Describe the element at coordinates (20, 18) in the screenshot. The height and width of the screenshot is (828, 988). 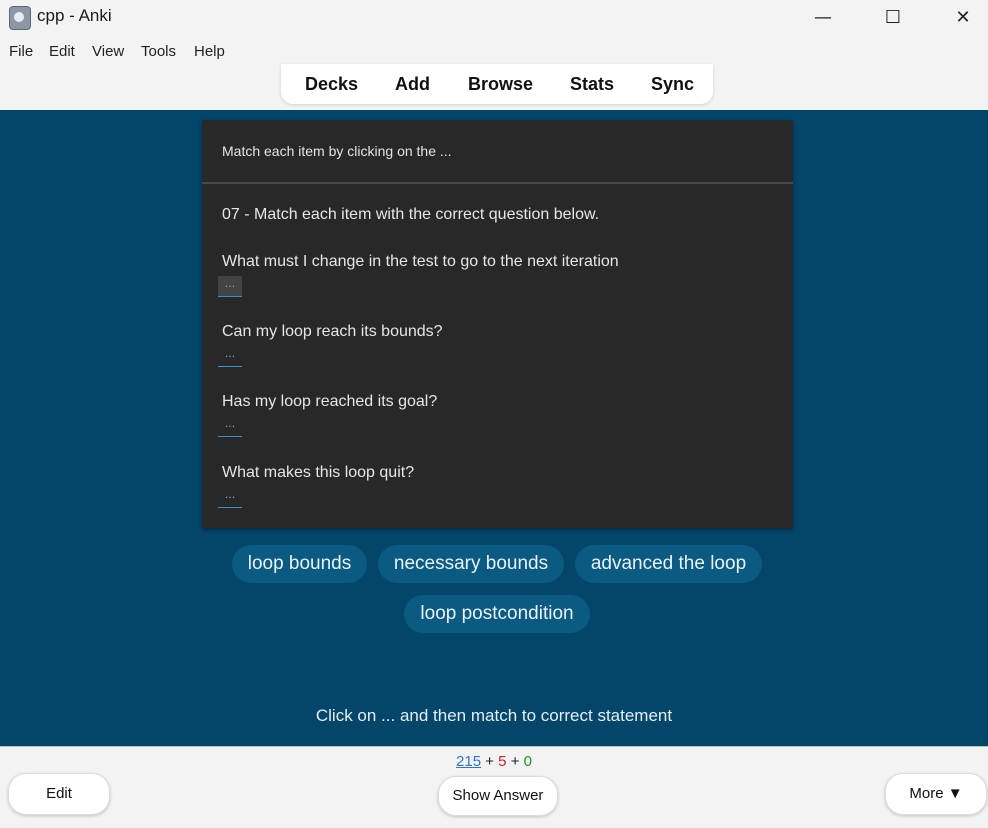
I see `anki-app-icon` at that location.